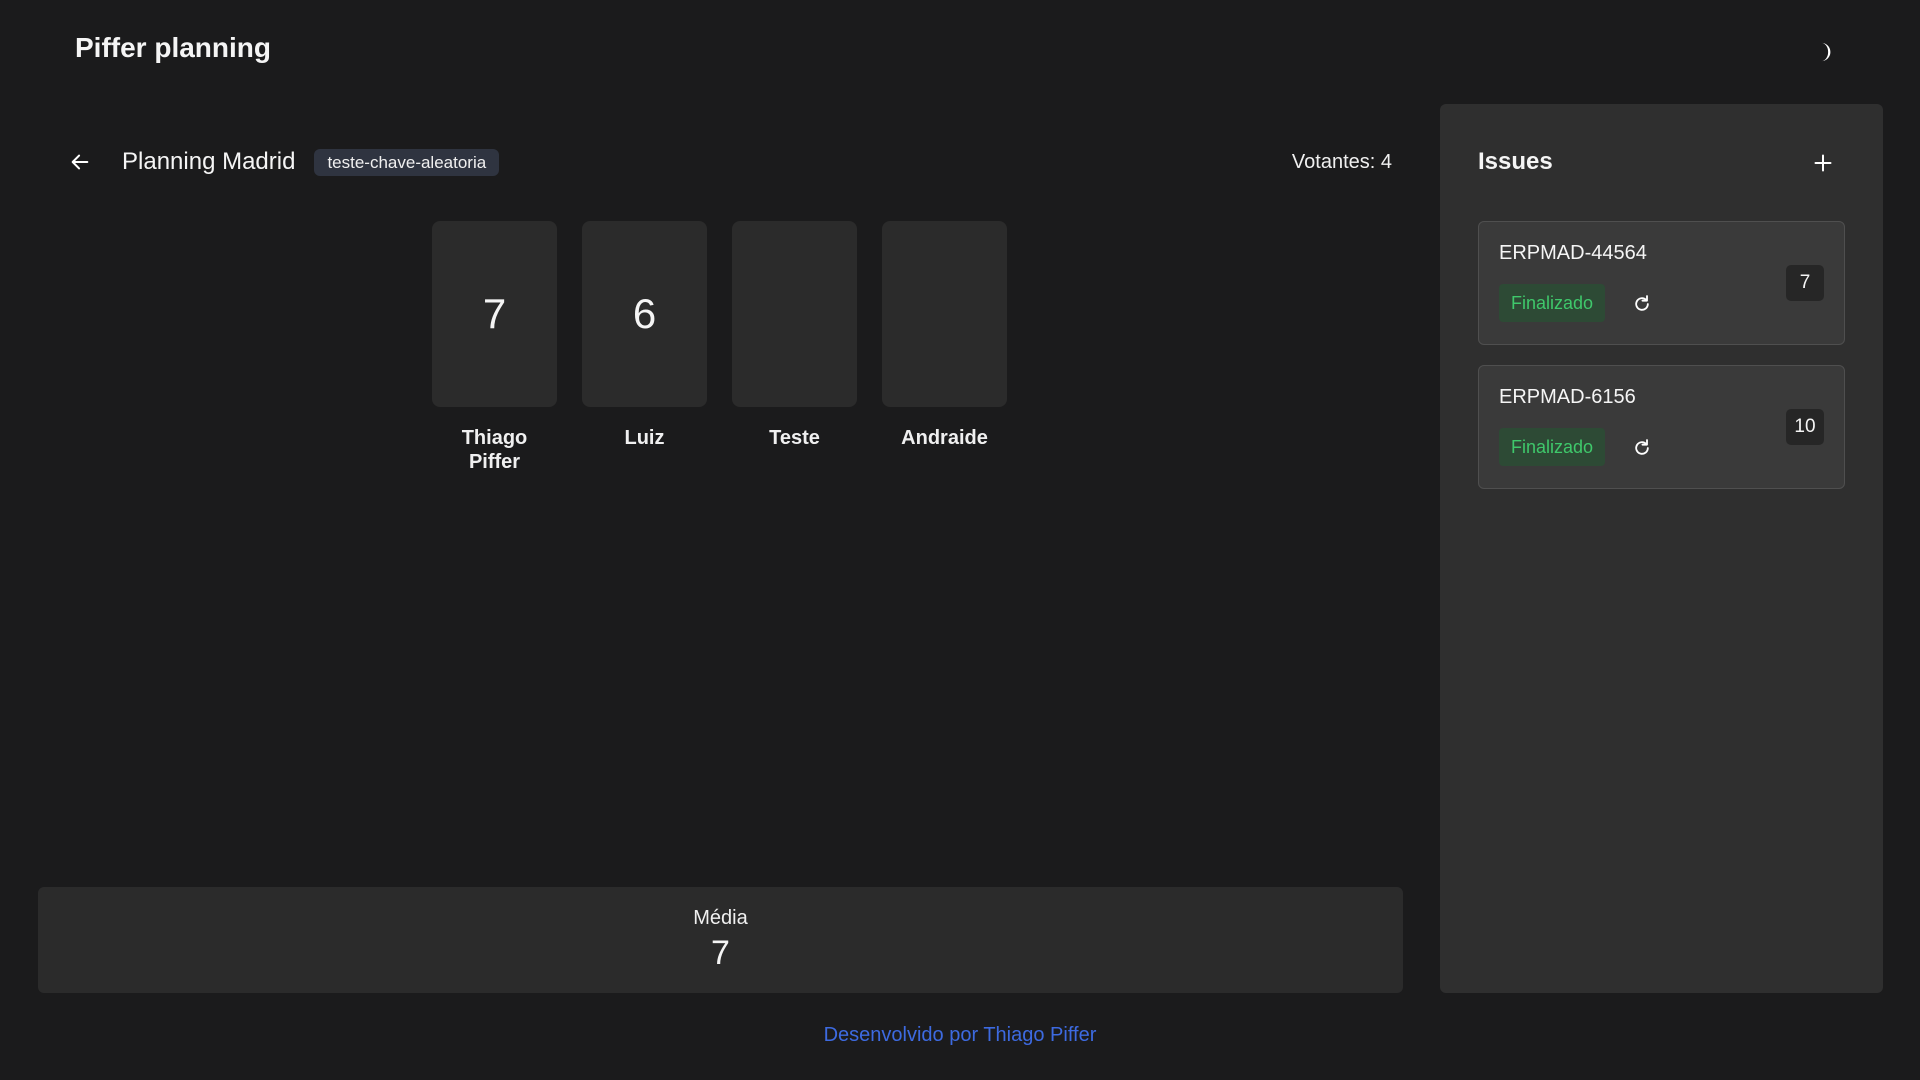  I want to click on issue-score: 10, so click(1805, 427).